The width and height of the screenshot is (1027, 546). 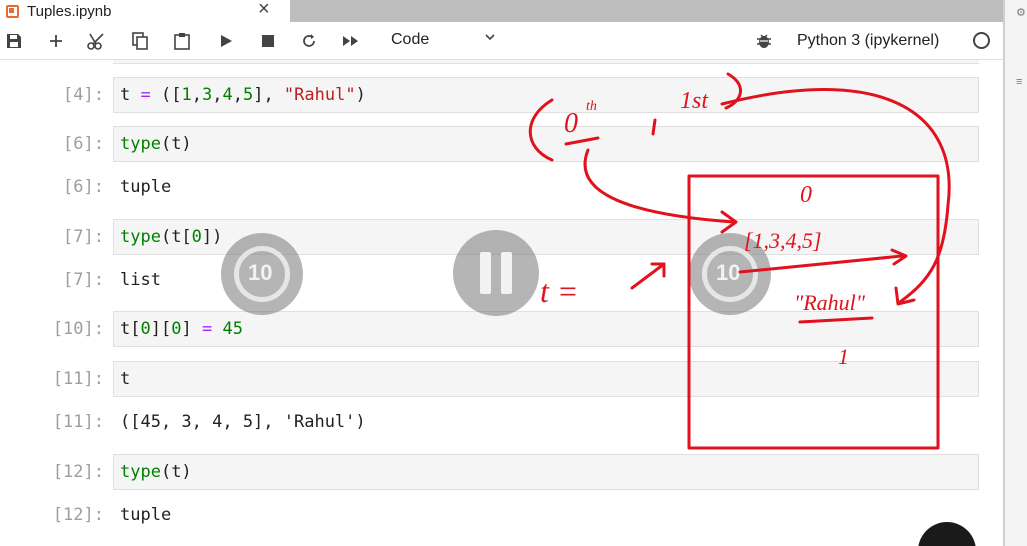 What do you see at coordinates (571, 123) in the screenshot?
I see `index-zero-text: 0` at bounding box center [571, 123].